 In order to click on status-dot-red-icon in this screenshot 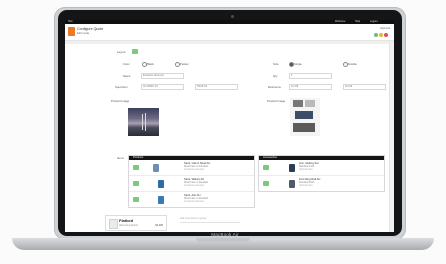, I will do `click(386, 35)`.